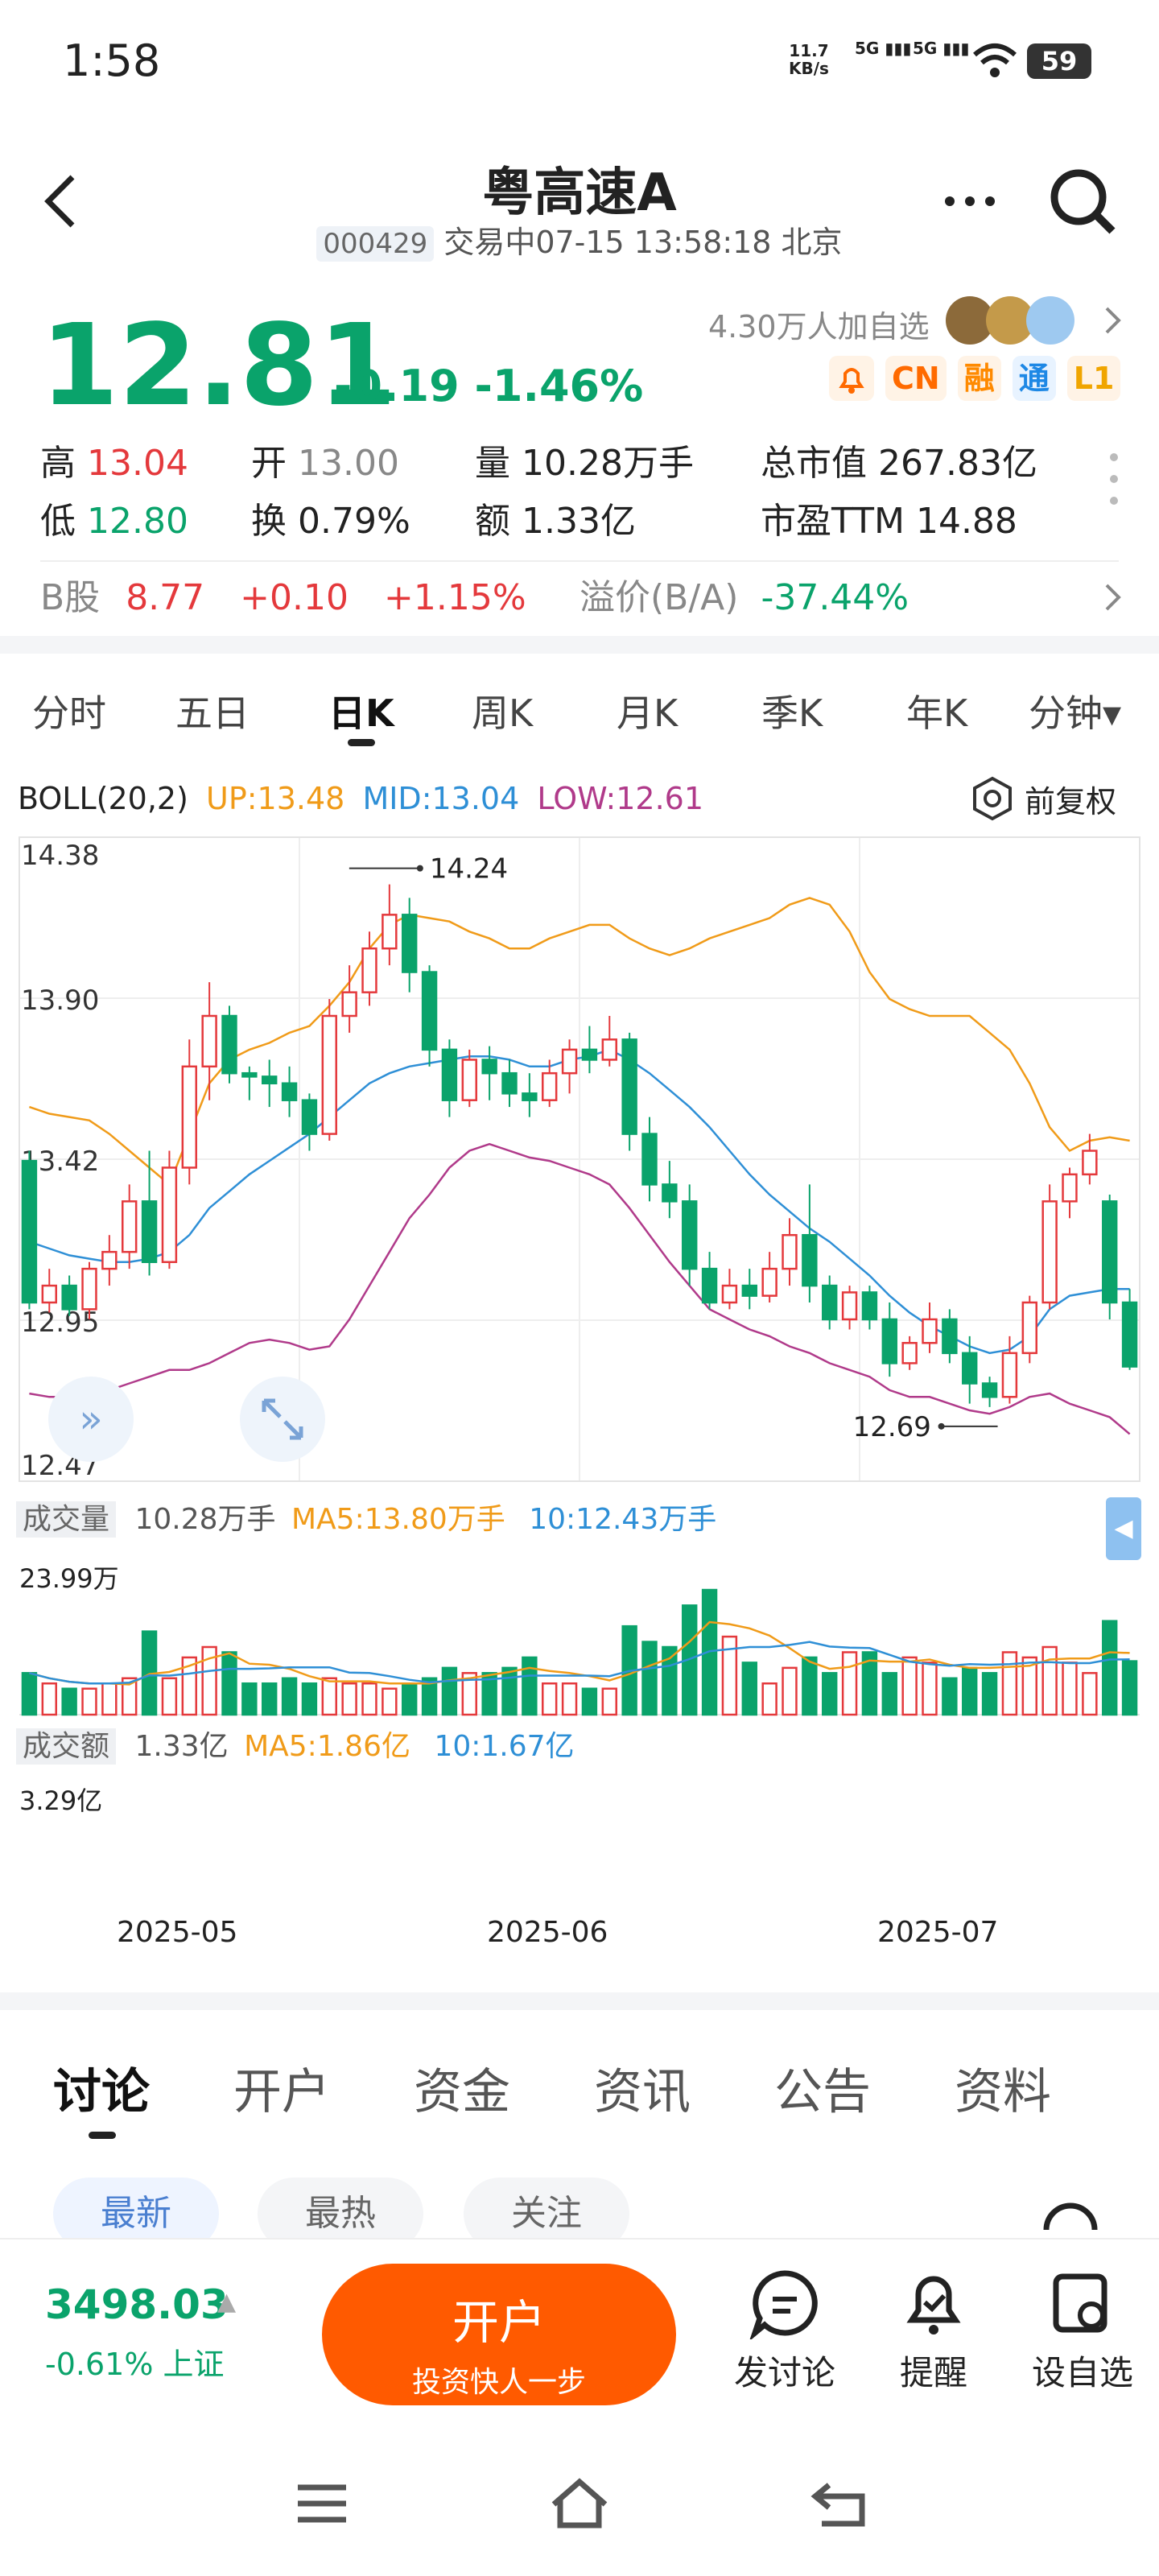 This screenshot has width=1159, height=2576. I want to click on remind-label: 提醒, so click(933, 2372).